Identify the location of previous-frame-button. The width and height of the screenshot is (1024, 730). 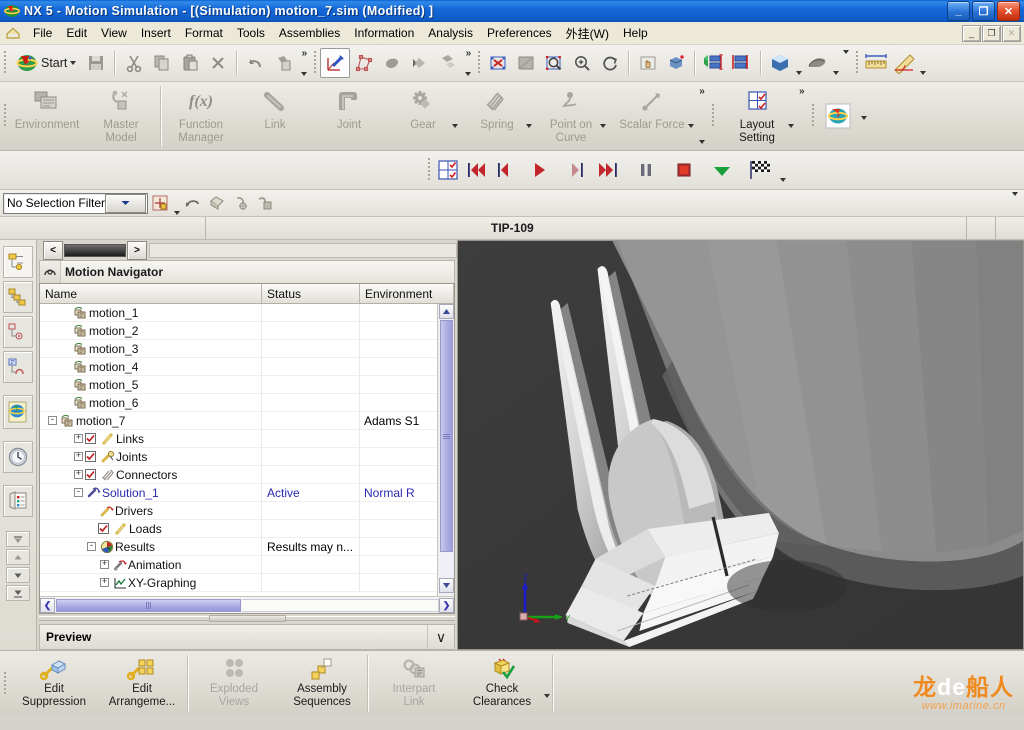
(504, 170).